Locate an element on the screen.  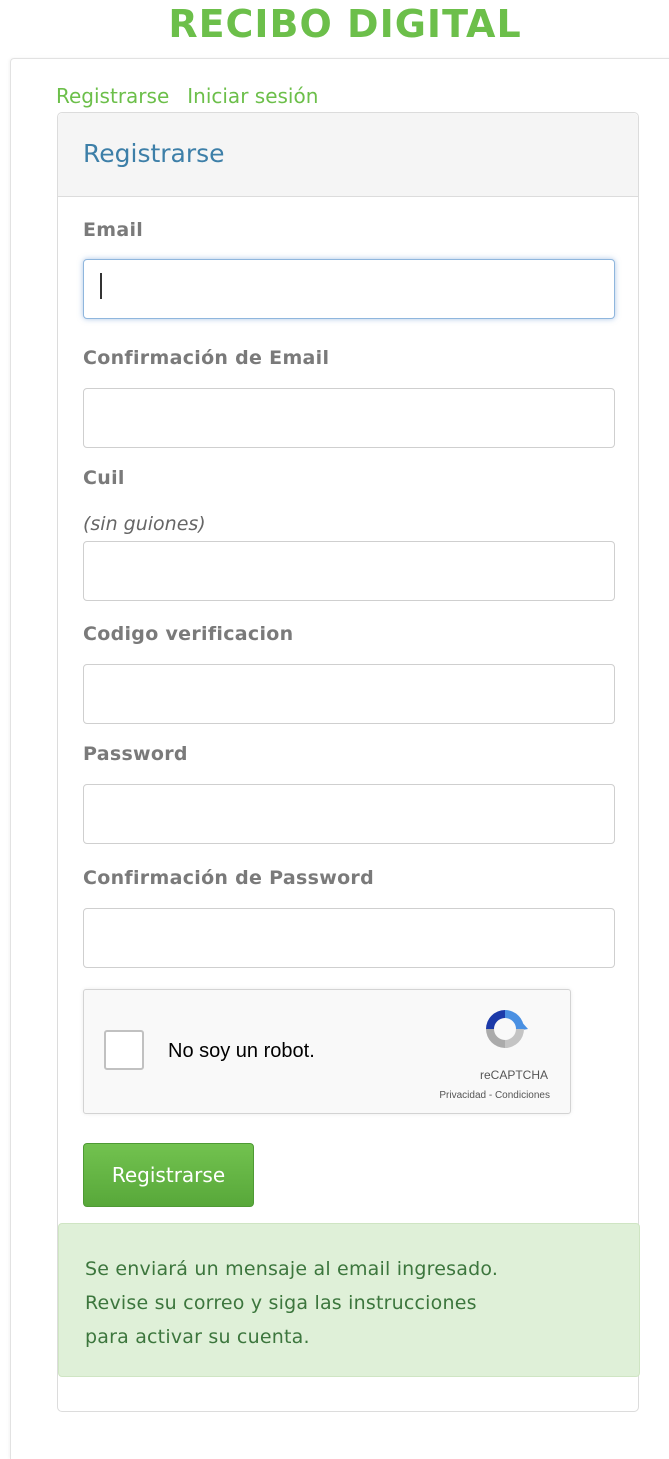
nav-login-link: Iniciar sesión is located at coordinates (252, 96).